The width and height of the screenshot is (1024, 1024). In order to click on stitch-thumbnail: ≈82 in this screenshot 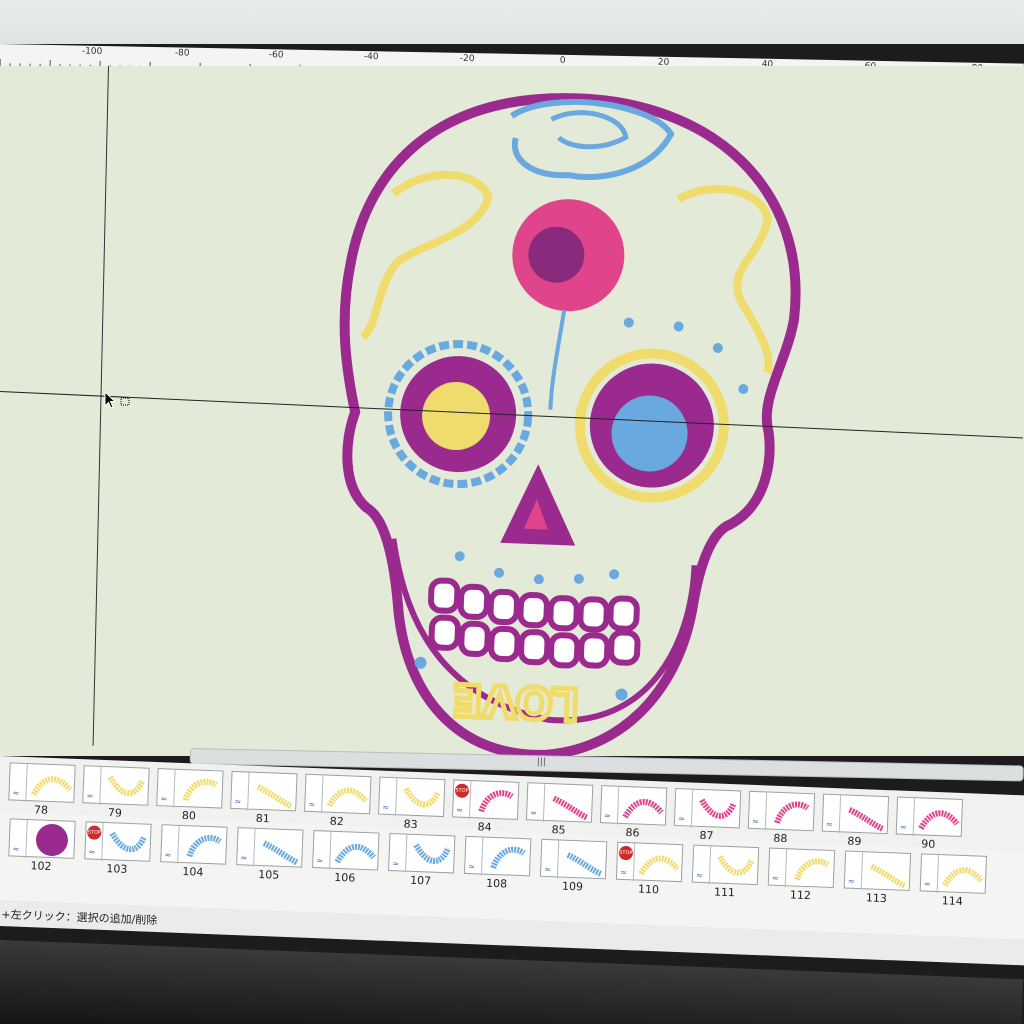, I will do `click(338, 800)`.